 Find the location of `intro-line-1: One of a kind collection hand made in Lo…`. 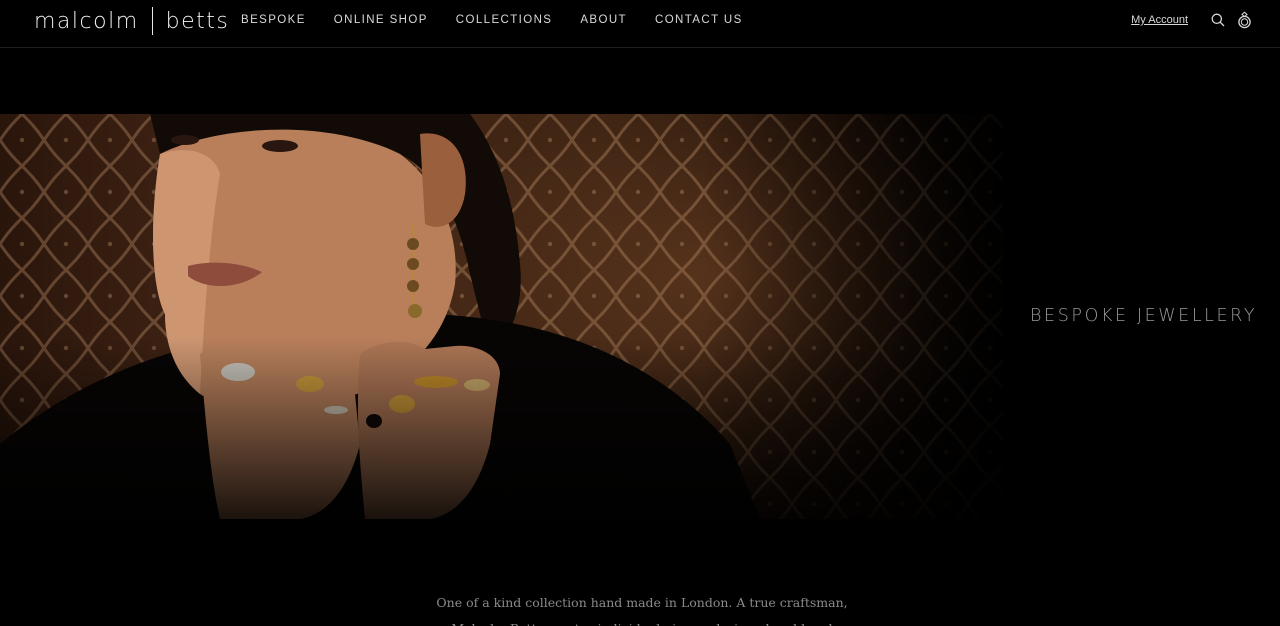

intro-line-1: One of a kind collection hand made in Lo… is located at coordinates (642, 602).